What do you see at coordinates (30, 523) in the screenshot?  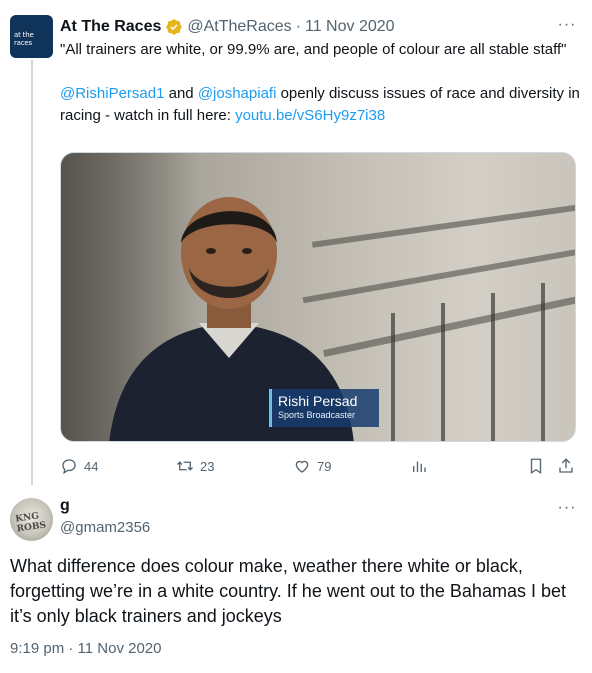 I see `avatar-stamp-text: KNG ROBS` at bounding box center [30, 523].